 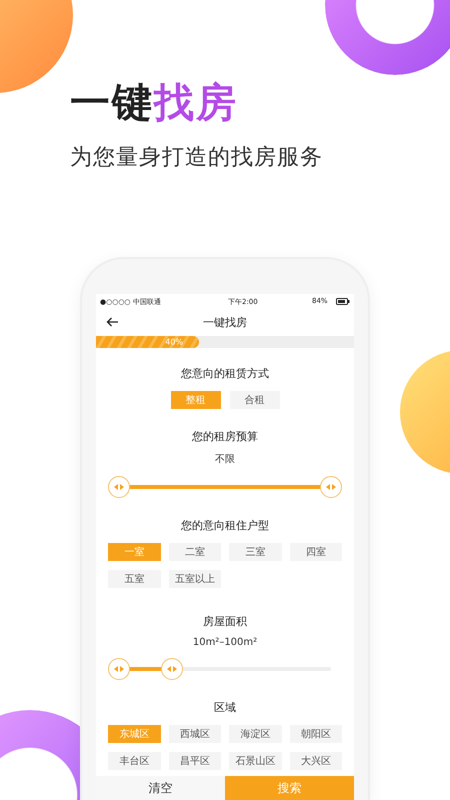 What do you see at coordinates (225, 322) in the screenshot?
I see `page-title: 一键找房` at bounding box center [225, 322].